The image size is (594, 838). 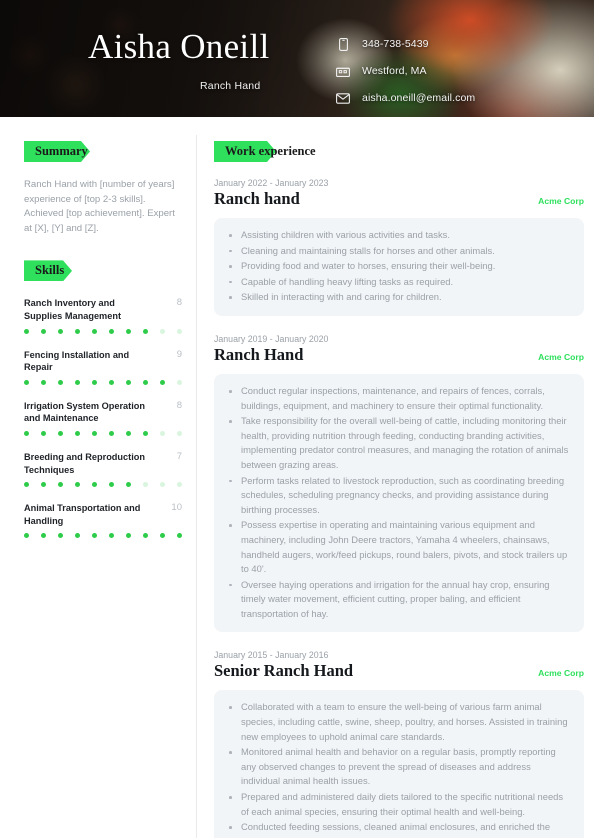 What do you see at coordinates (61, 151) in the screenshot?
I see `summary-heading-label: Summary` at bounding box center [61, 151].